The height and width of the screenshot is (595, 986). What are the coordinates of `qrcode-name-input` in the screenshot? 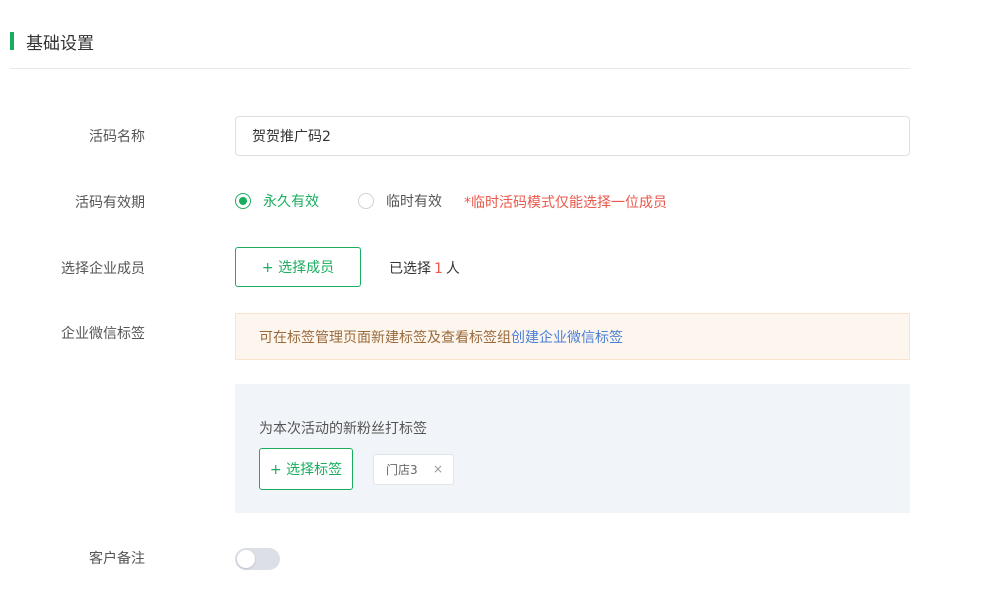 It's located at (572, 136).